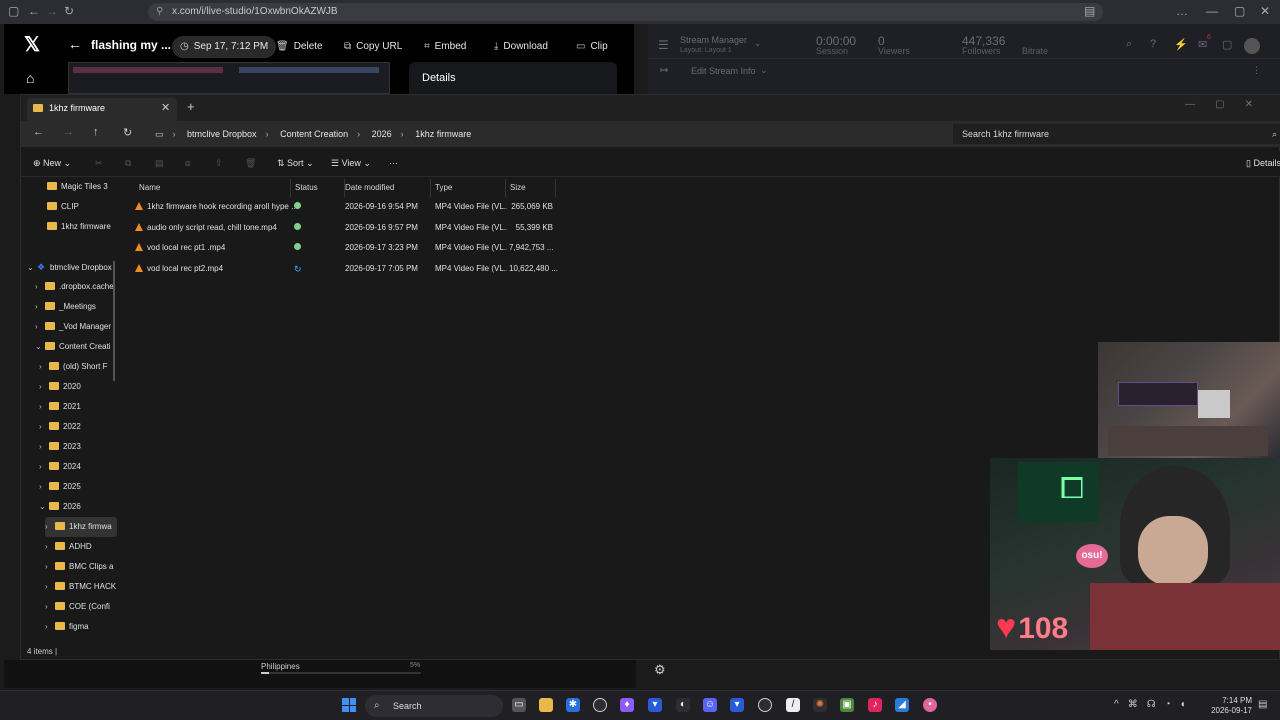  I want to click on app-icon: ✺, so click(820, 705).